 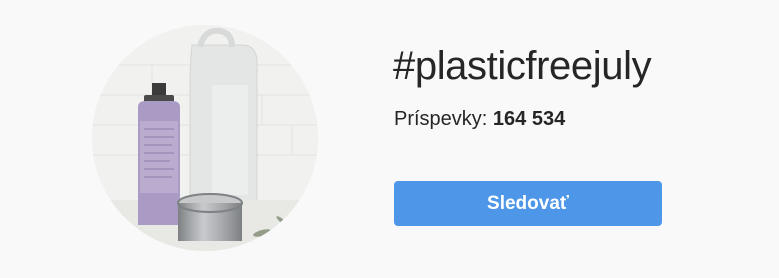 What do you see at coordinates (528, 203) in the screenshot?
I see `follow-button: Sledovať` at bounding box center [528, 203].